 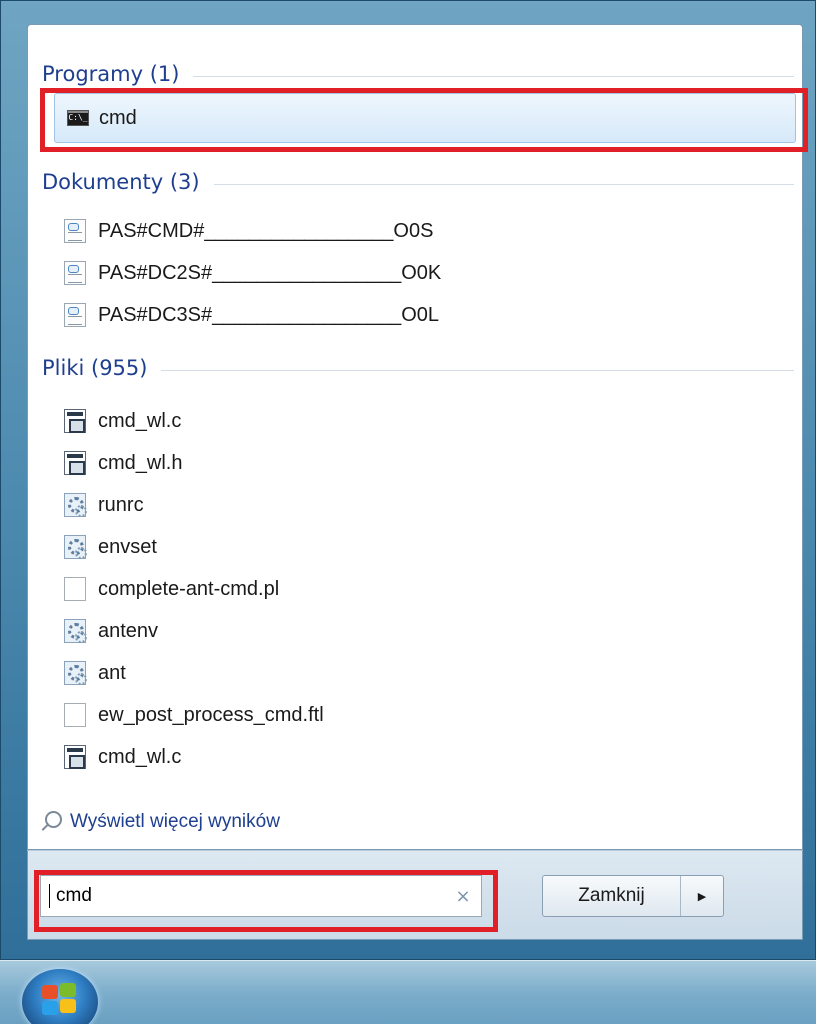 I want to click on document-item: PAS#DC3S#_________________O0L, so click(x=414, y=315).